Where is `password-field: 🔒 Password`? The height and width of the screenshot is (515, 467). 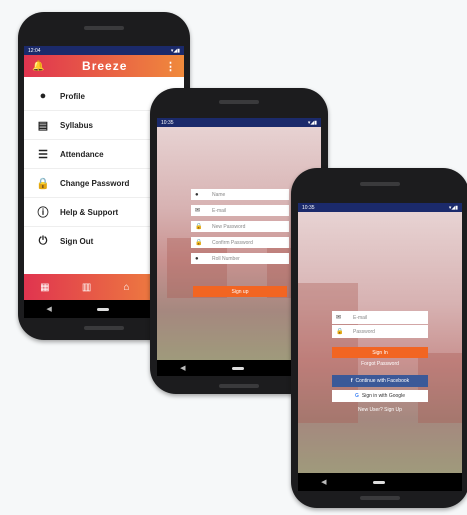 password-field: 🔒 Password is located at coordinates (380, 331).